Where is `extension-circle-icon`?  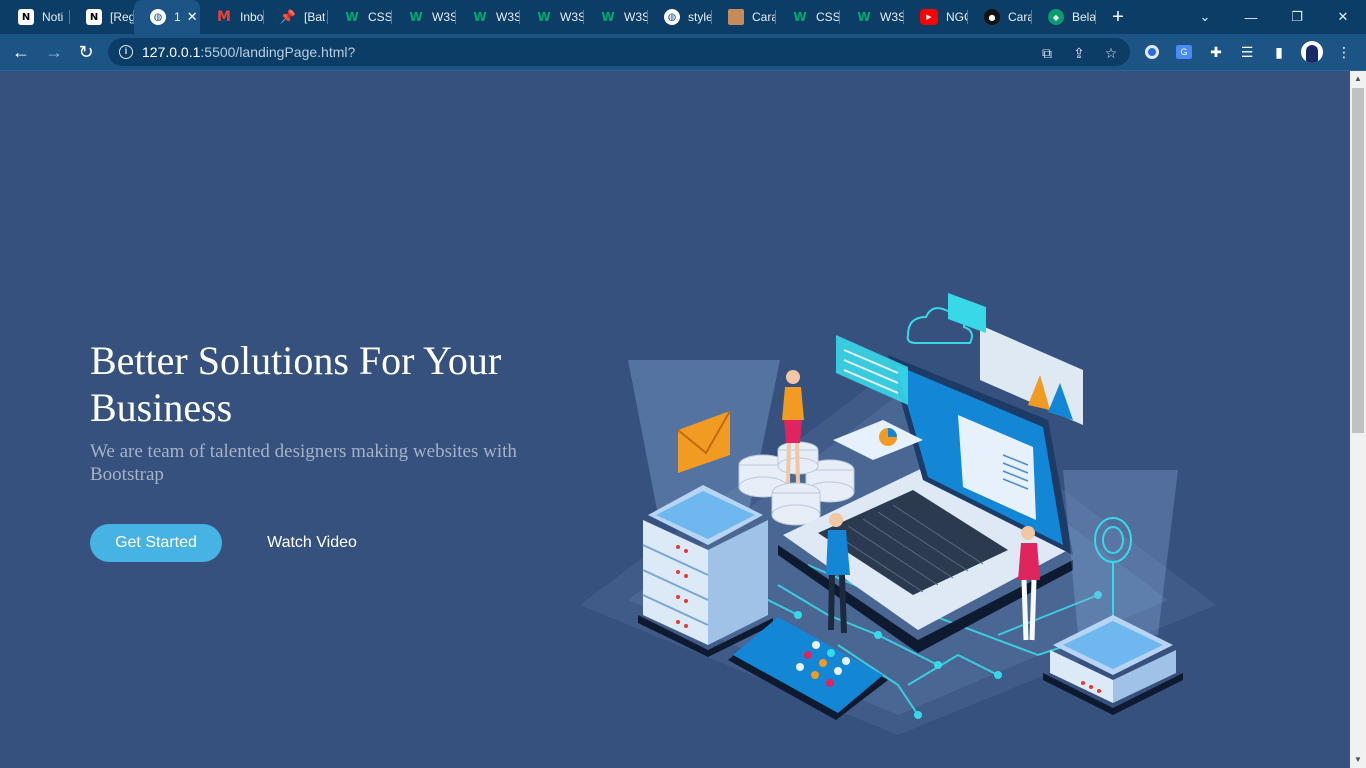 extension-circle-icon is located at coordinates (1152, 52).